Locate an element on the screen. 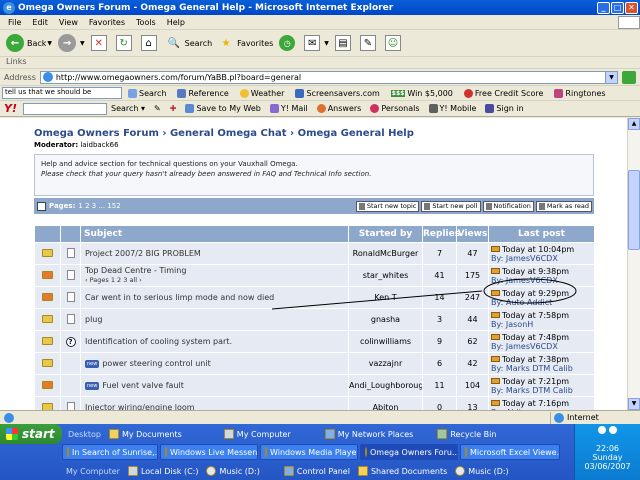 The image size is (640, 480). start-new-topic-button: Start new topic is located at coordinates (387, 206).